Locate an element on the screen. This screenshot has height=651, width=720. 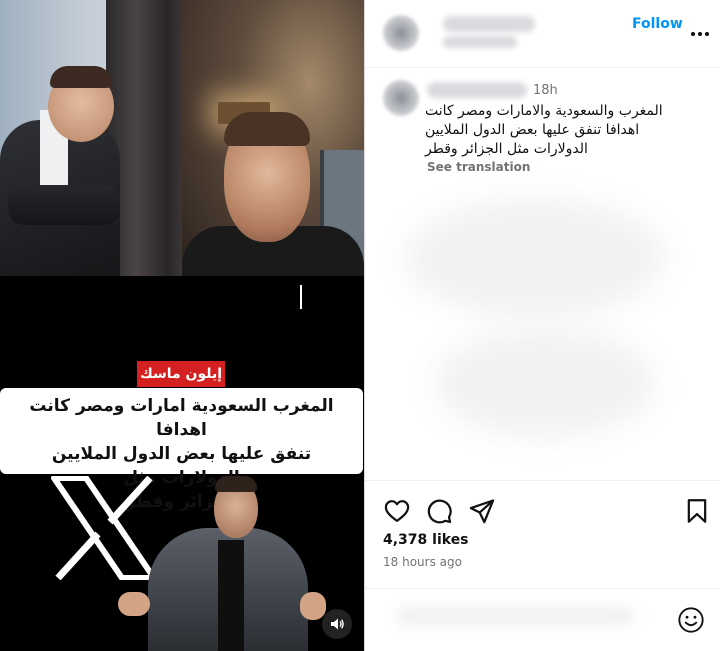
speaker-hair is located at coordinates (236, 484).